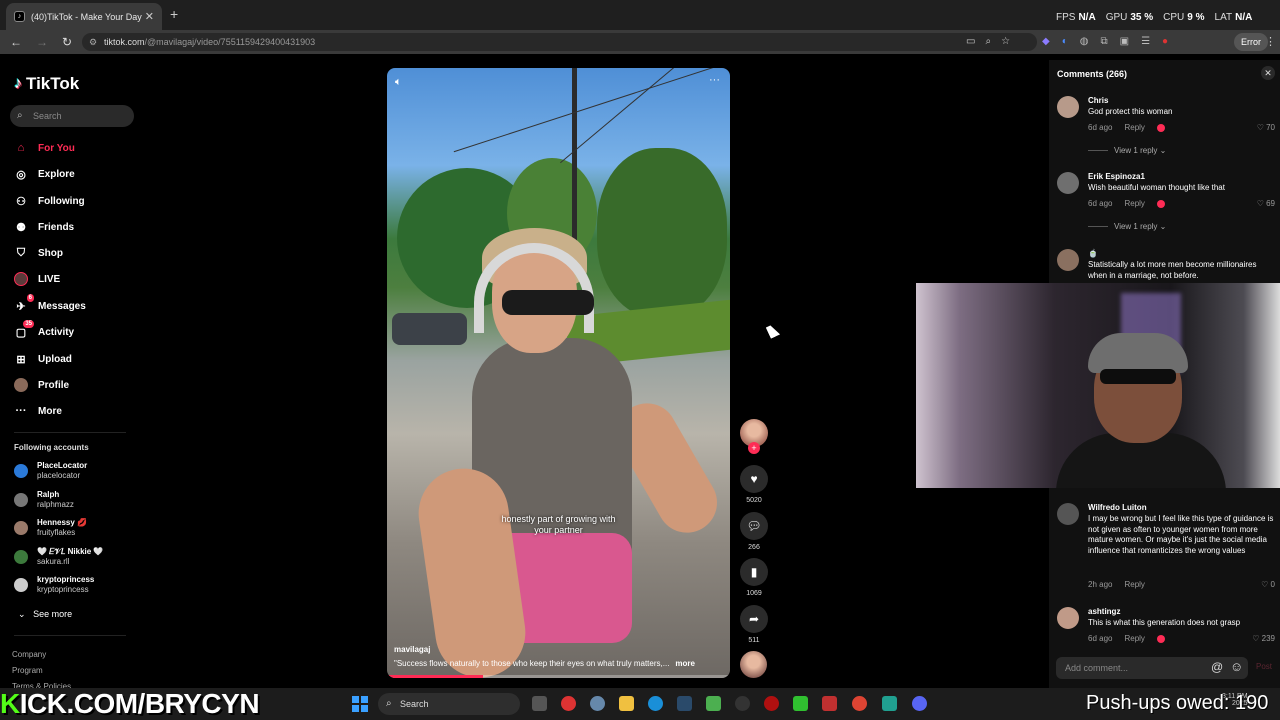 The image size is (1280, 720). What do you see at coordinates (1098, 100) in the screenshot?
I see `comment-author: Chris` at bounding box center [1098, 100].